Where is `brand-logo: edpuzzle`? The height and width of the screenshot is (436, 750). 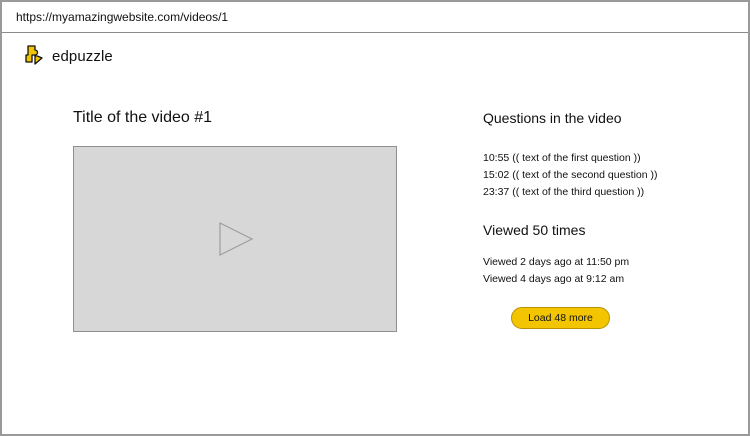
brand-logo: edpuzzle is located at coordinates (68, 56).